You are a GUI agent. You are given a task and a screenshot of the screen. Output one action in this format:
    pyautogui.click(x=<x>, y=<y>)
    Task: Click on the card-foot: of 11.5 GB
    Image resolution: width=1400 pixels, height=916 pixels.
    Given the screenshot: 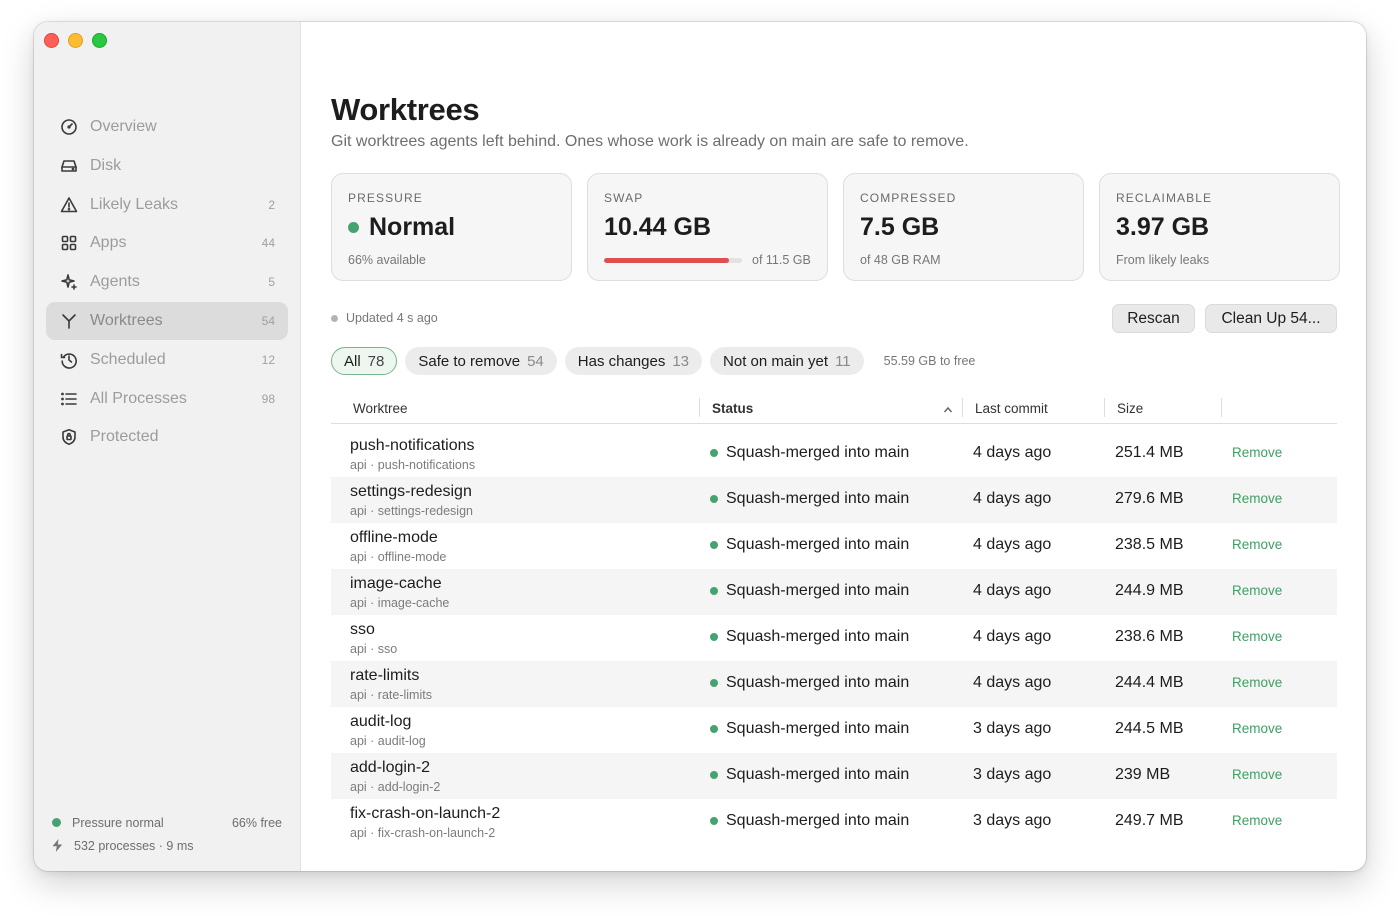 What is the action you would take?
    pyautogui.click(x=781, y=260)
    